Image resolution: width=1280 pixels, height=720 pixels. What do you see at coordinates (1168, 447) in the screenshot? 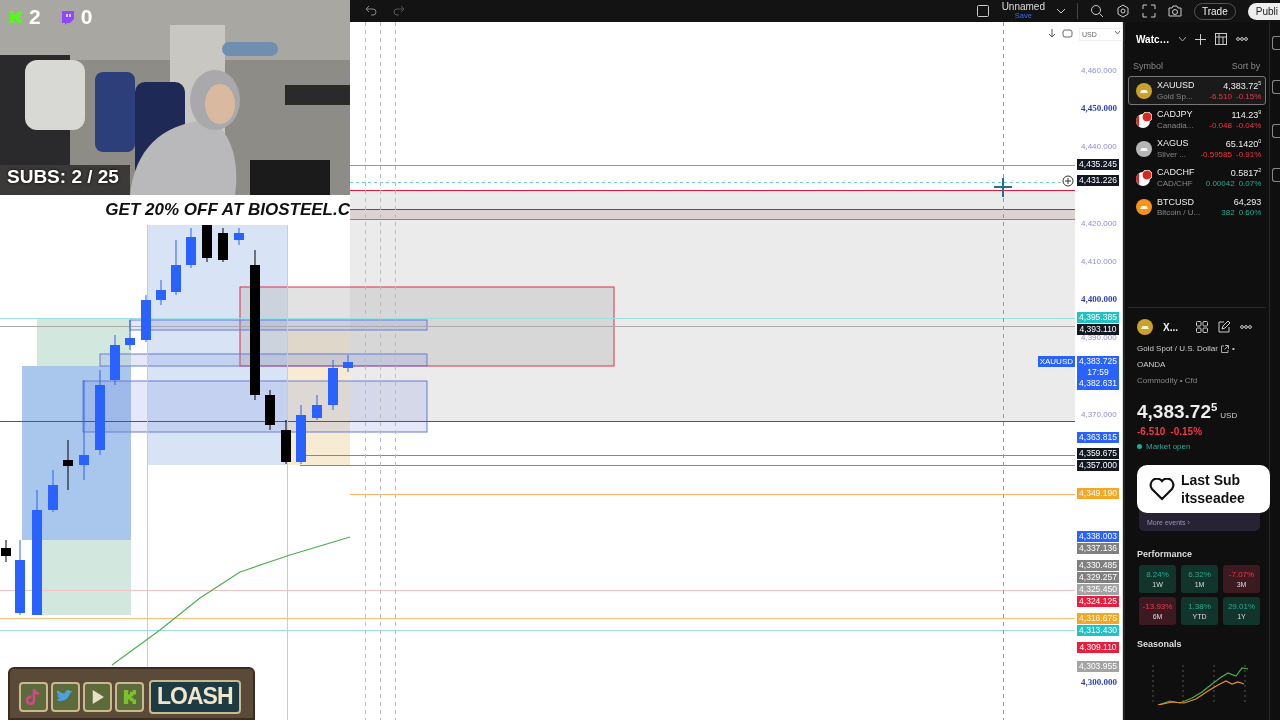
I see `market-status: Market open` at bounding box center [1168, 447].